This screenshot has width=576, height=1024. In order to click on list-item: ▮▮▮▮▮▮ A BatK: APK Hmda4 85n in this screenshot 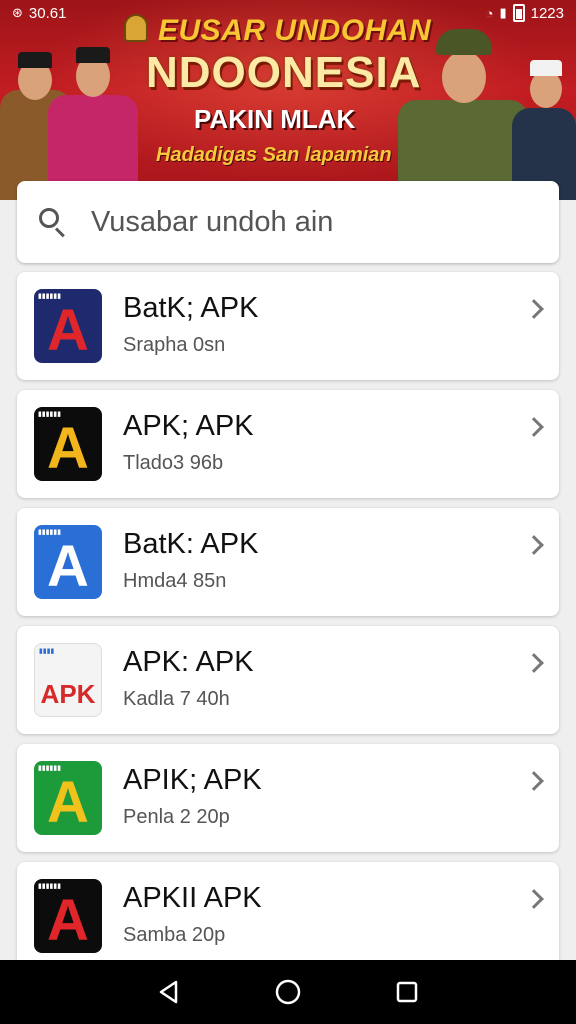, I will do `click(288, 562)`.